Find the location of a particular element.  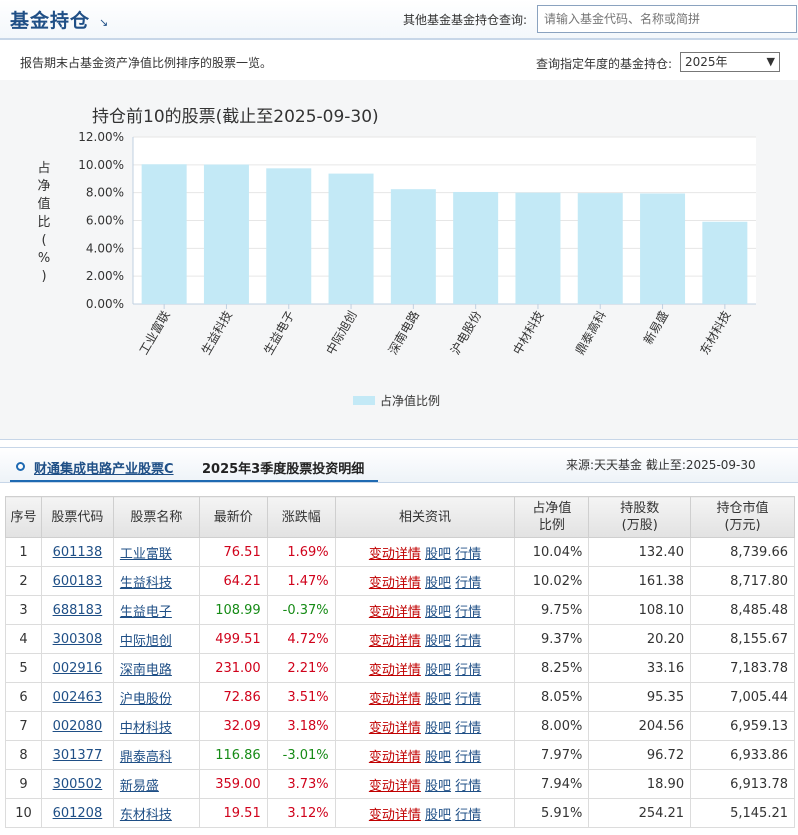

stock-name-link: 中材科技 is located at coordinates (146, 728).